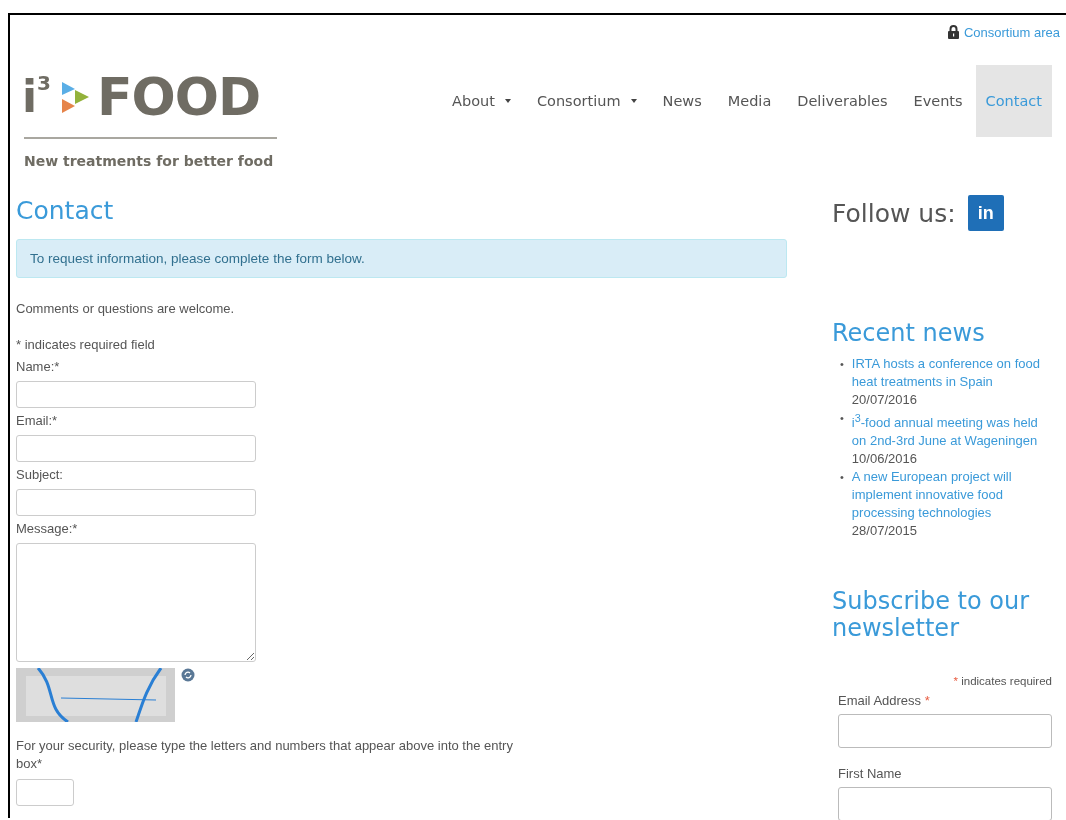 This screenshot has width=1066, height=820. I want to click on nav-item: News, so click(682, 101).